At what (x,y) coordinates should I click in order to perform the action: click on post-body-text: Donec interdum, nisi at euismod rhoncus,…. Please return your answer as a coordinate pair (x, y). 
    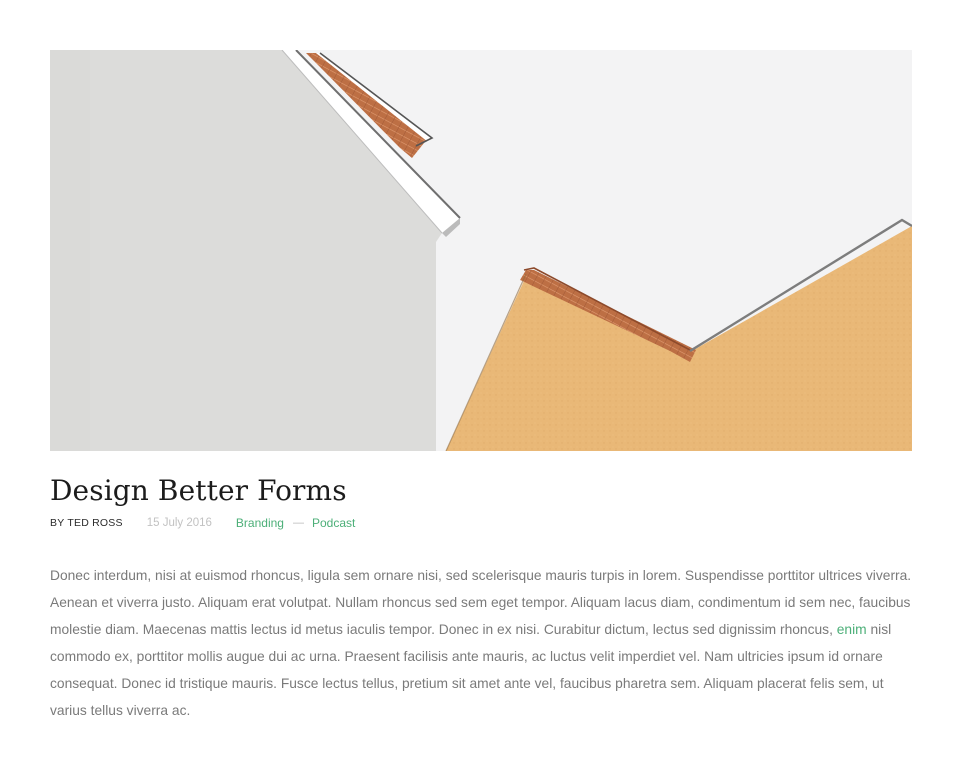
    Looking at the image, I should click on (481, 602).